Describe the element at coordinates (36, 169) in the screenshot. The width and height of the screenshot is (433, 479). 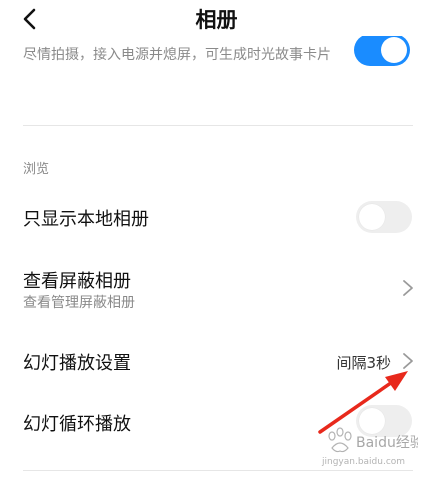
I see `section-label-browse: 浏览` at that location.